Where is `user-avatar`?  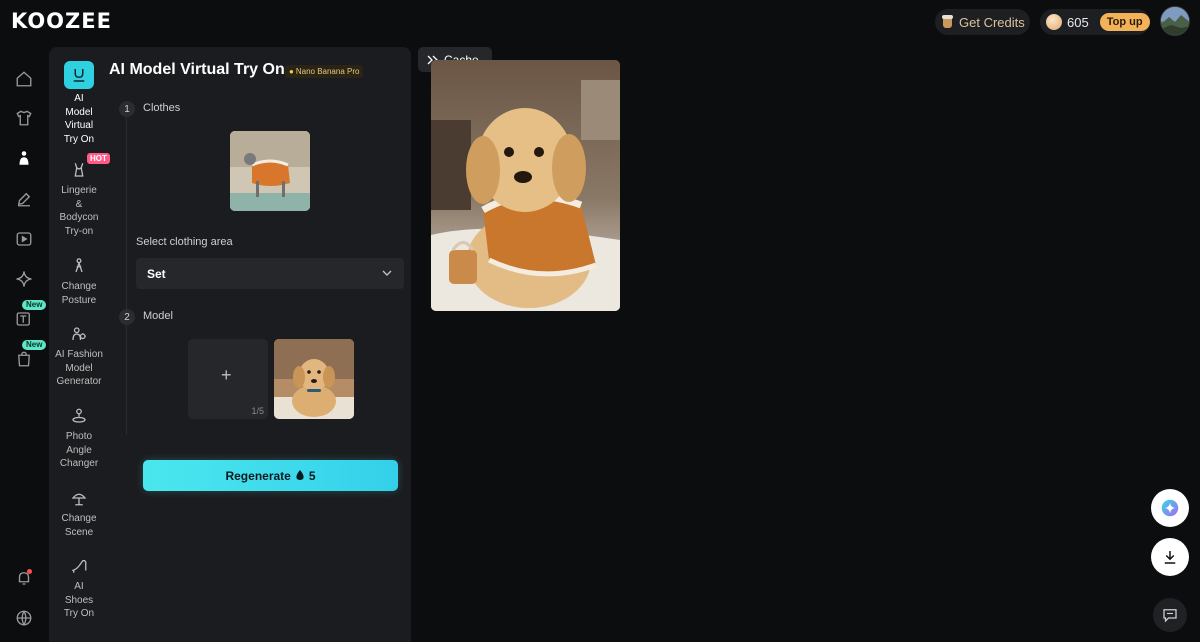 user-avatar is located at coordinates (1175, 21).